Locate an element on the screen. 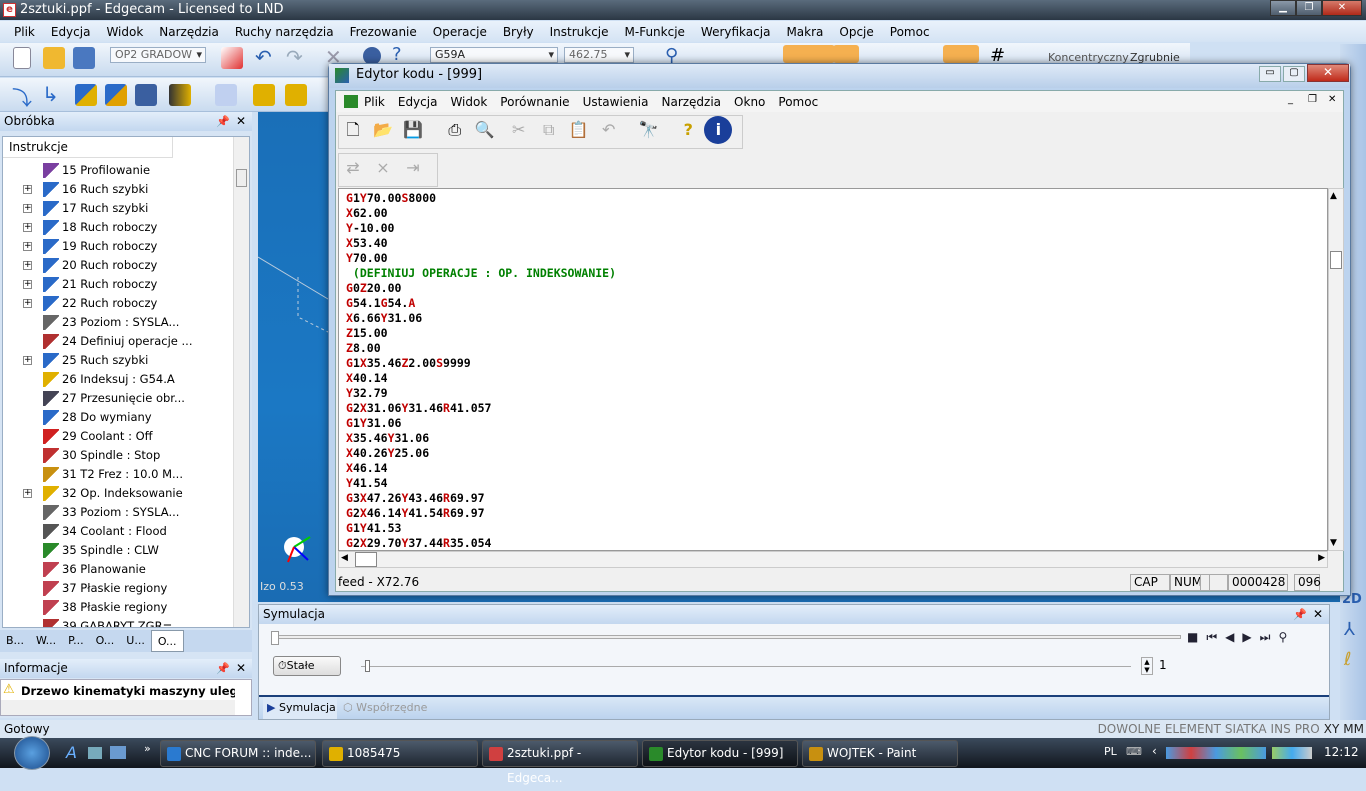  new-file-icon: 🗋 is located at coordinates (353, 130).